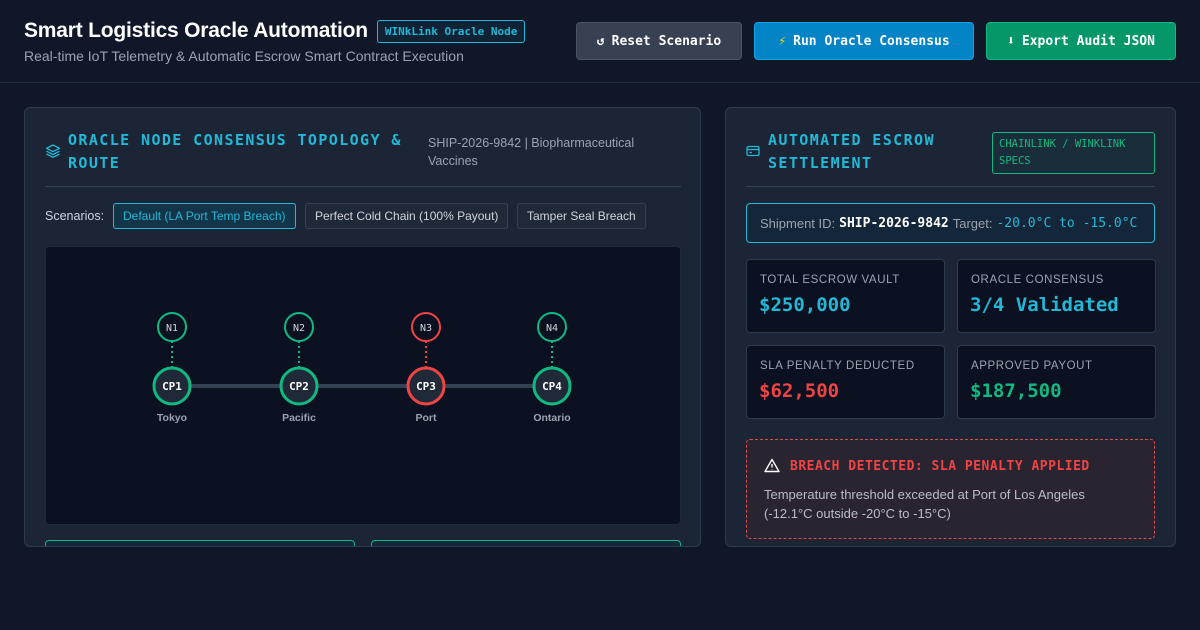 The image size is (1200, 630). I want to click on checkpoint-location: Pacific, so click(299, 418).